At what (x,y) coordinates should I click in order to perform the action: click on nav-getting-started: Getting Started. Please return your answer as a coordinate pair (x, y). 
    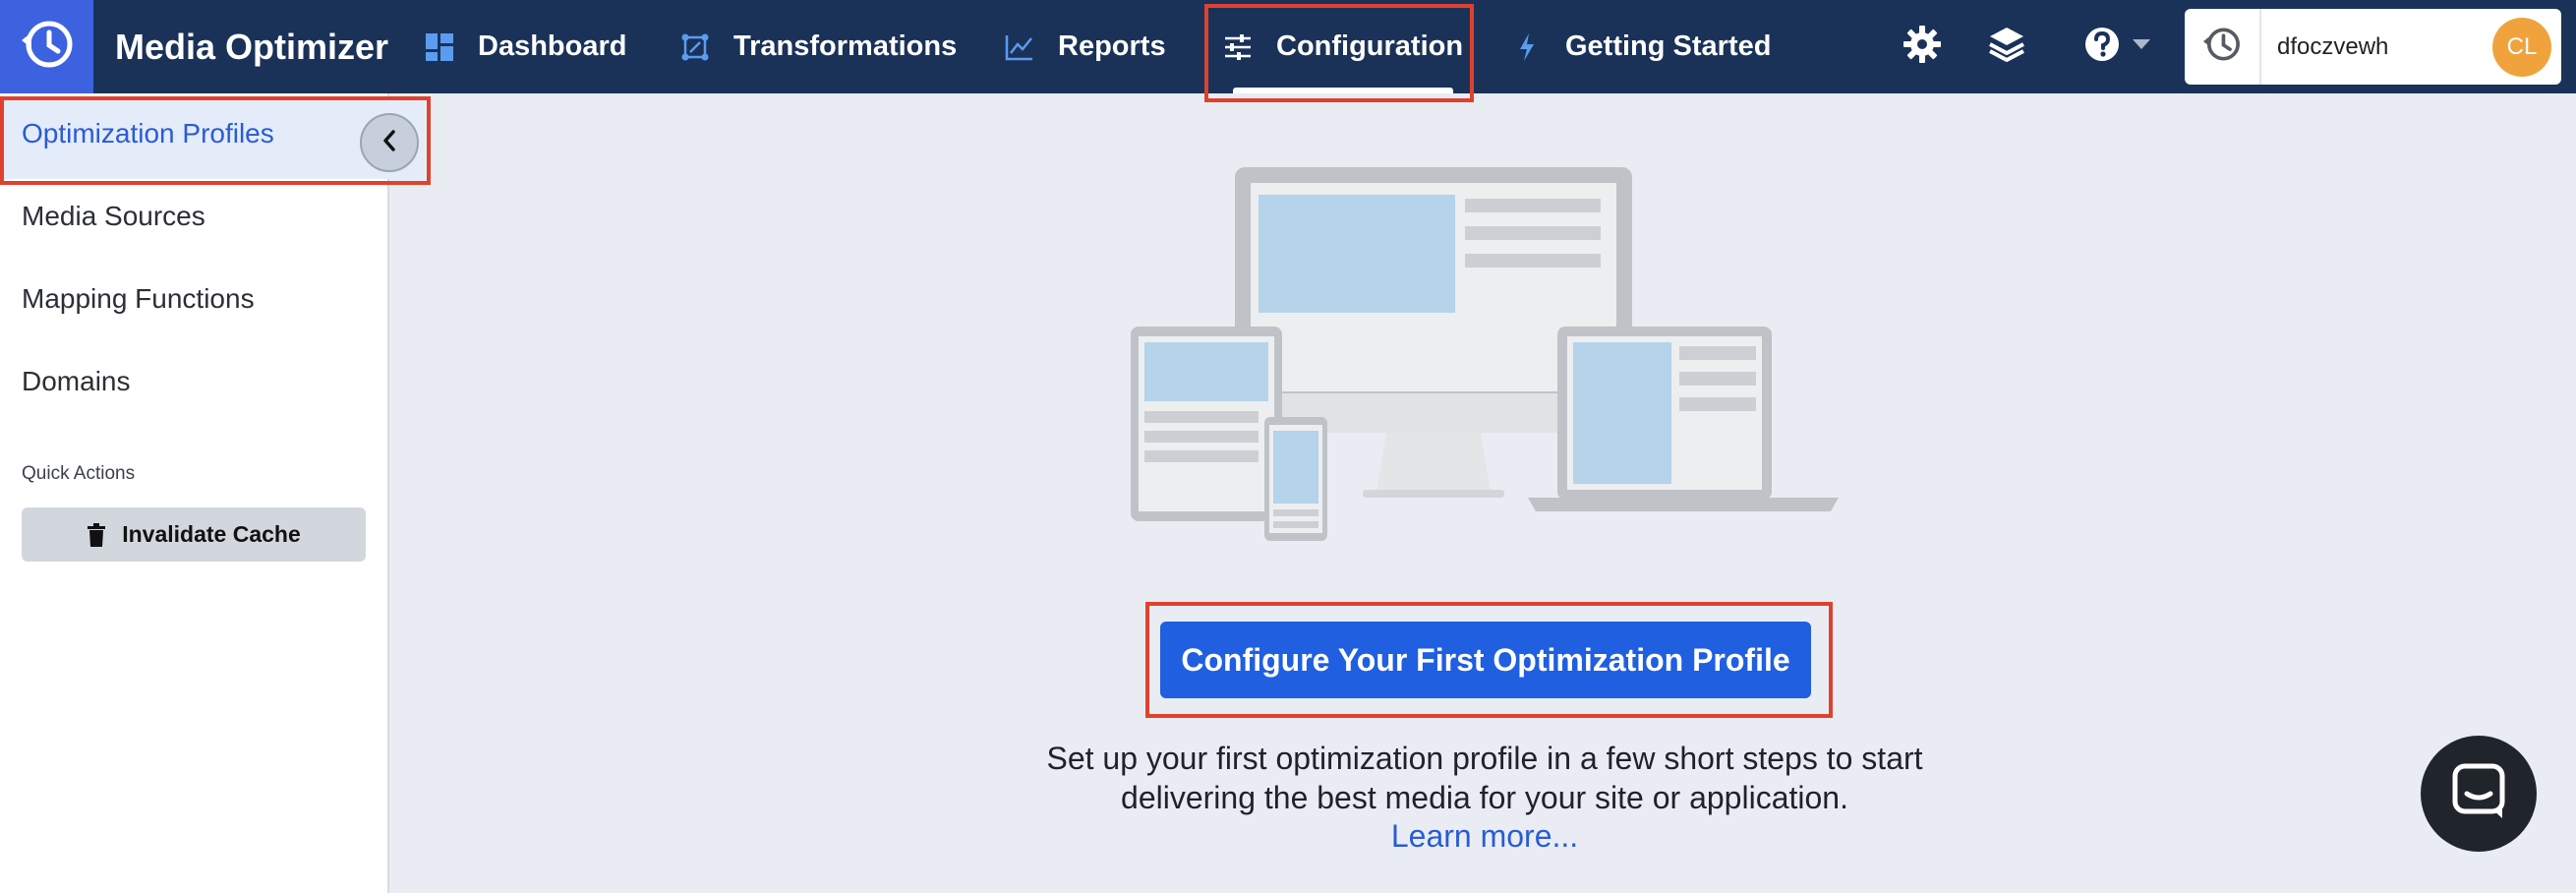
    Looking at the image, I should click on (1641, 46).